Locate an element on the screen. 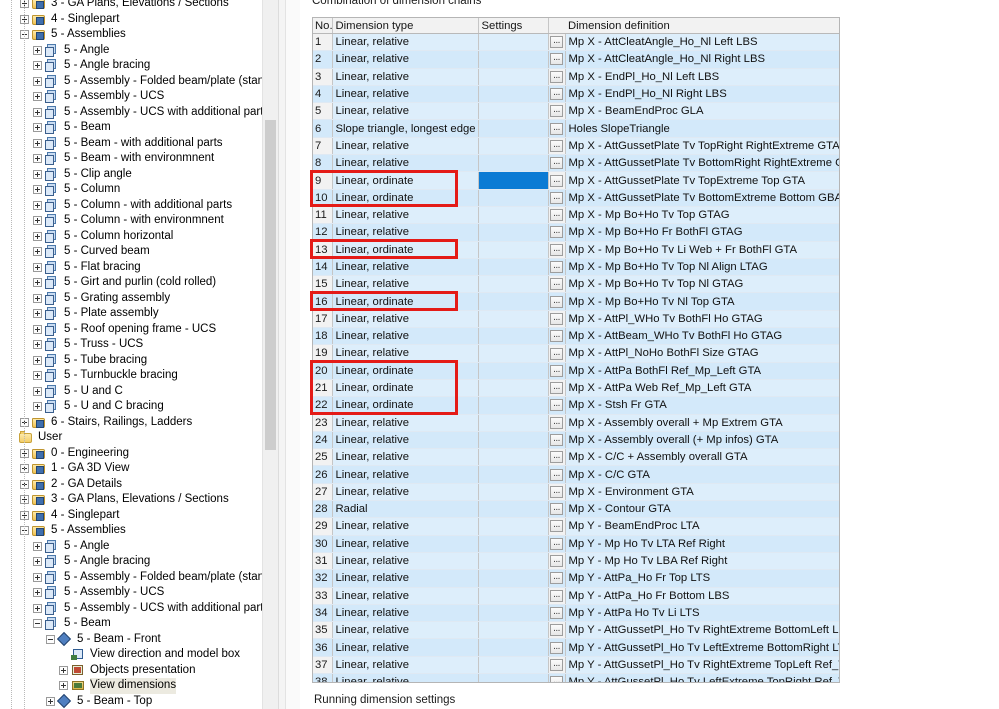 Image resolution: width=999 pixels, height=709 pixels. cell-dimension-definition: Mp X - Mp Bo+Ho Tv Top GTAG is located at coordinates (702, 215).